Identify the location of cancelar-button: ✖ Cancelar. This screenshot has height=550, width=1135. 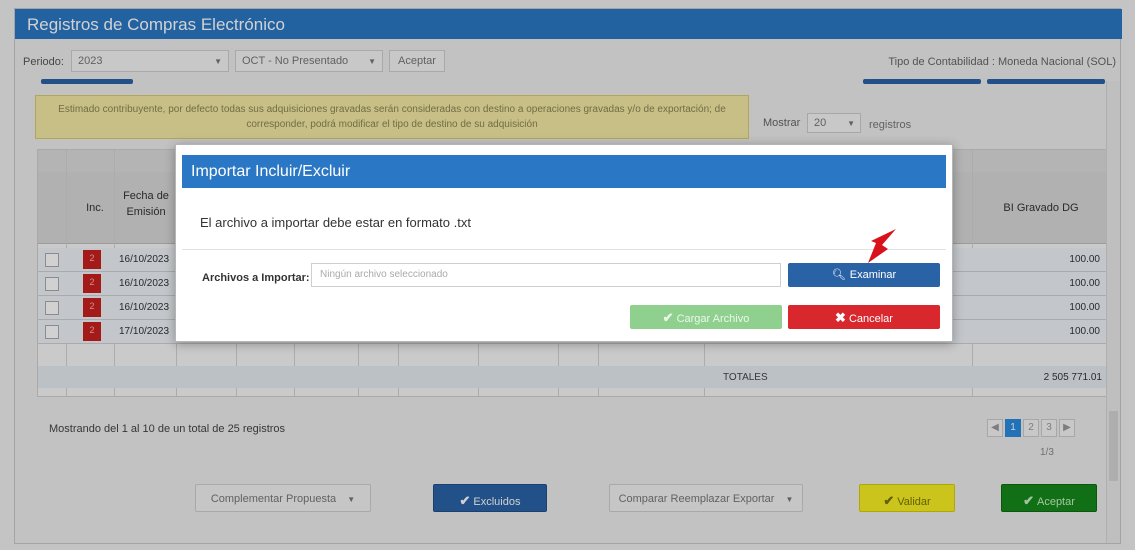
(864, 317).